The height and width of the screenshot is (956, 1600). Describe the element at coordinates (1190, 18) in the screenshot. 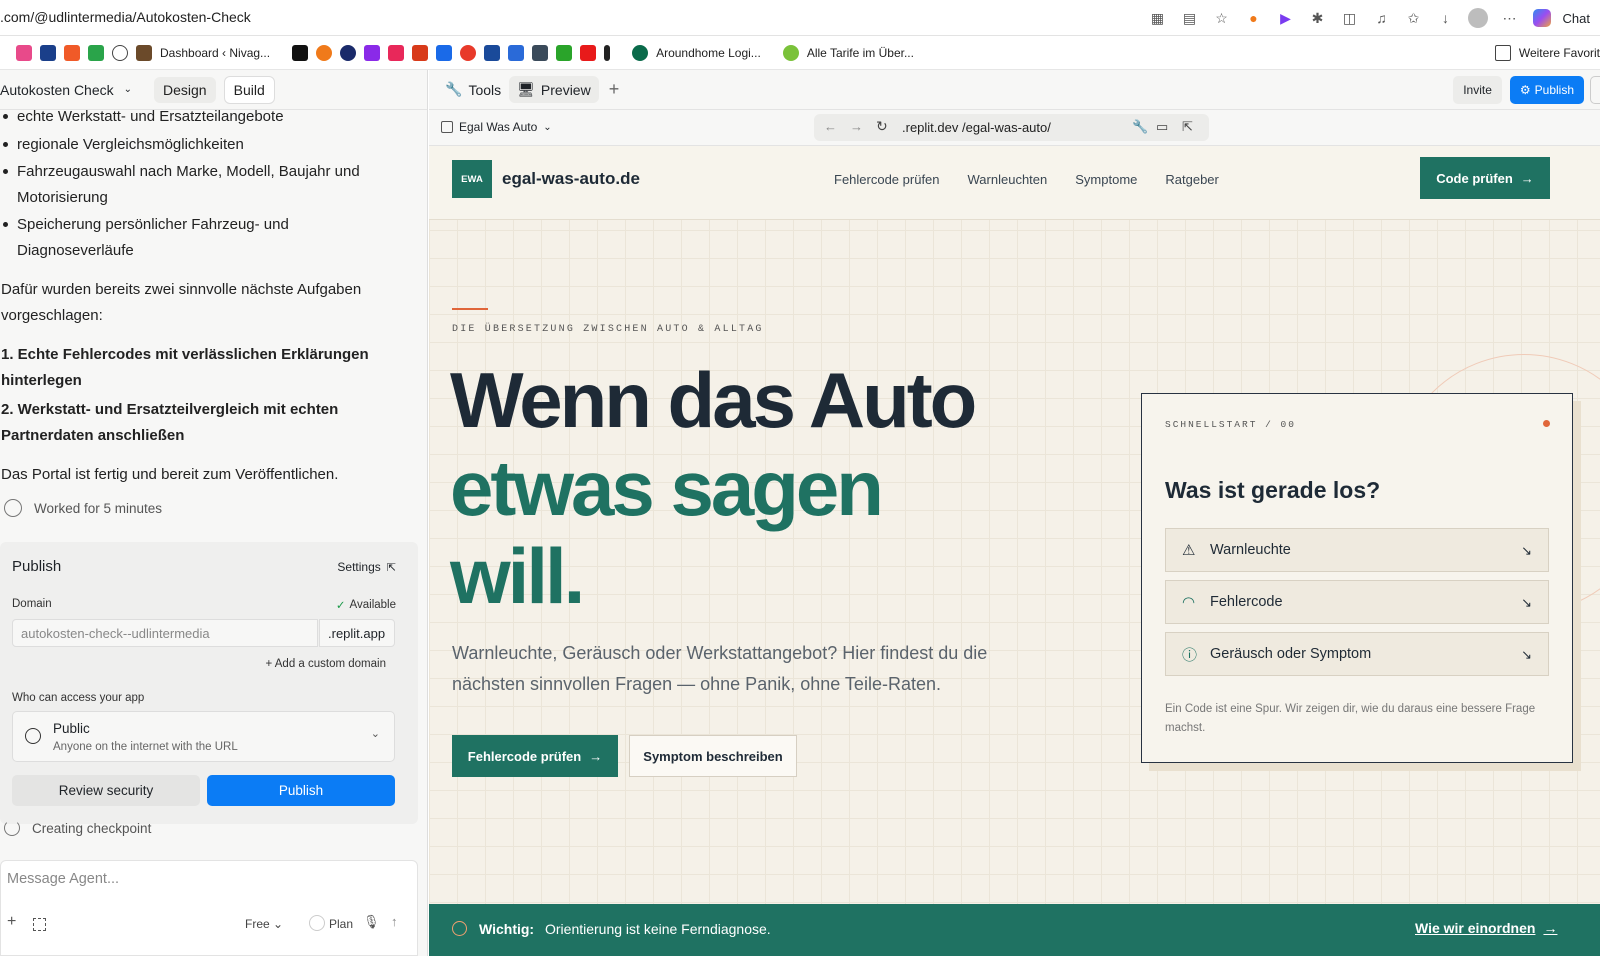

I see `reader-icon: ▤` at that location.